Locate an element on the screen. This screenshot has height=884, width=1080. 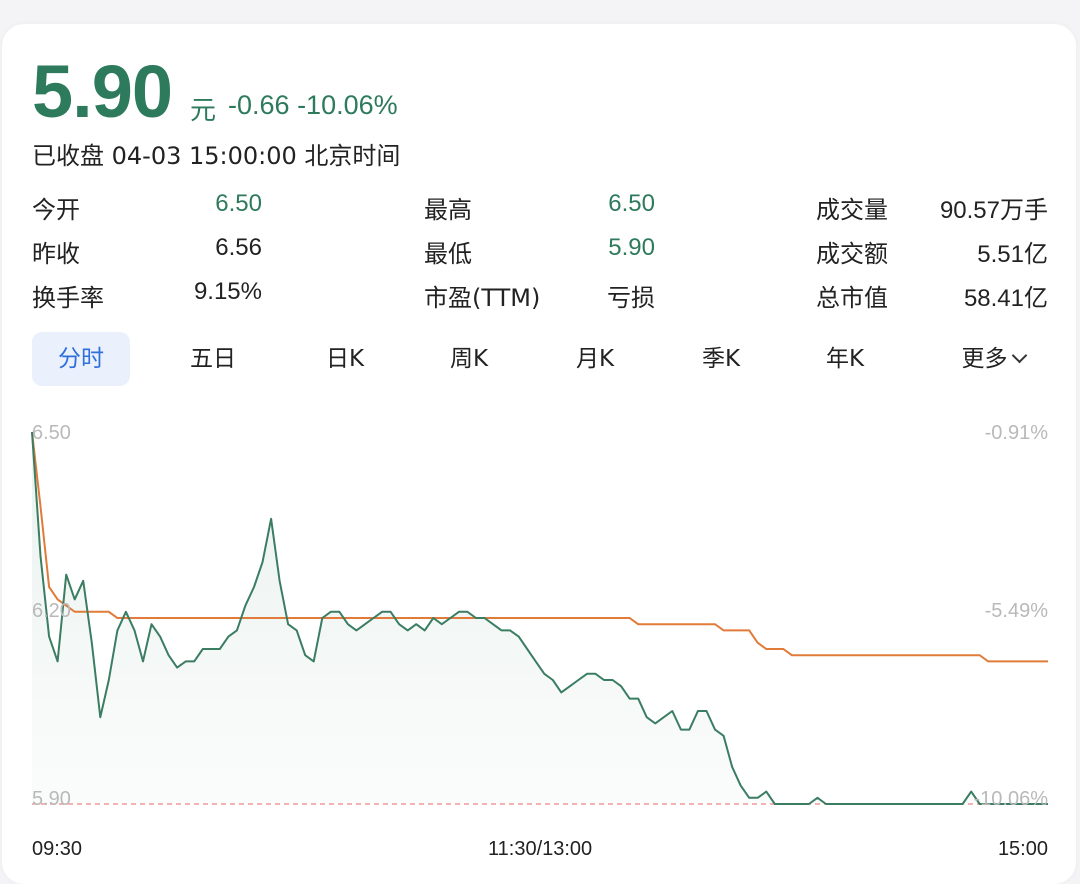
market-status: 已收盘 04-03 15:00:00 北京时间 is located at coordinates (216, 156).